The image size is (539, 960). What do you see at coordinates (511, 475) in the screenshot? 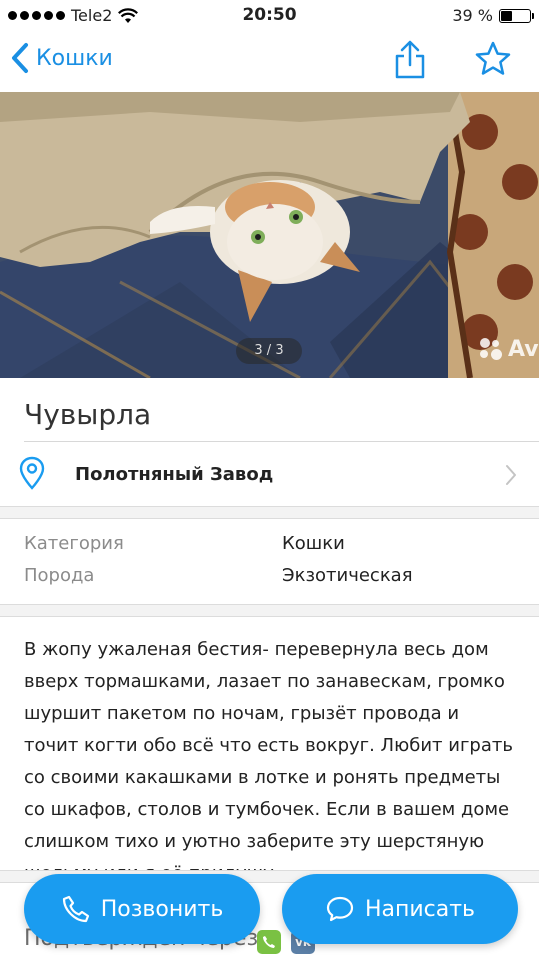
I see `chevron-right-icon` at bounding box center [511, 475].